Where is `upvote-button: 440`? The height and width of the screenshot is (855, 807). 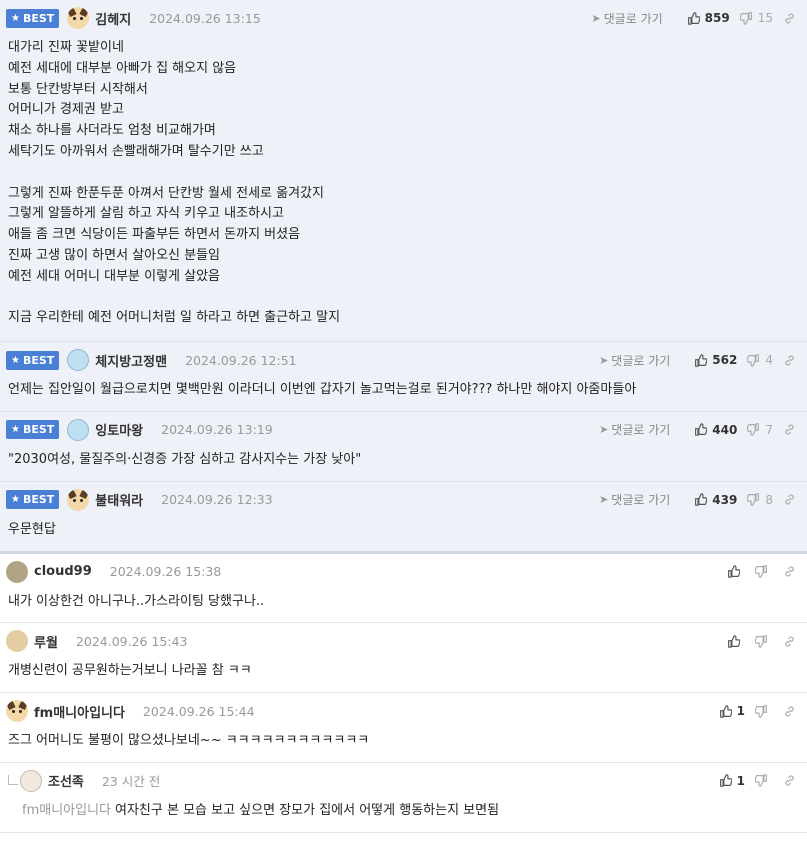 upvote-button: 440 is located at coordinates (715, 430).